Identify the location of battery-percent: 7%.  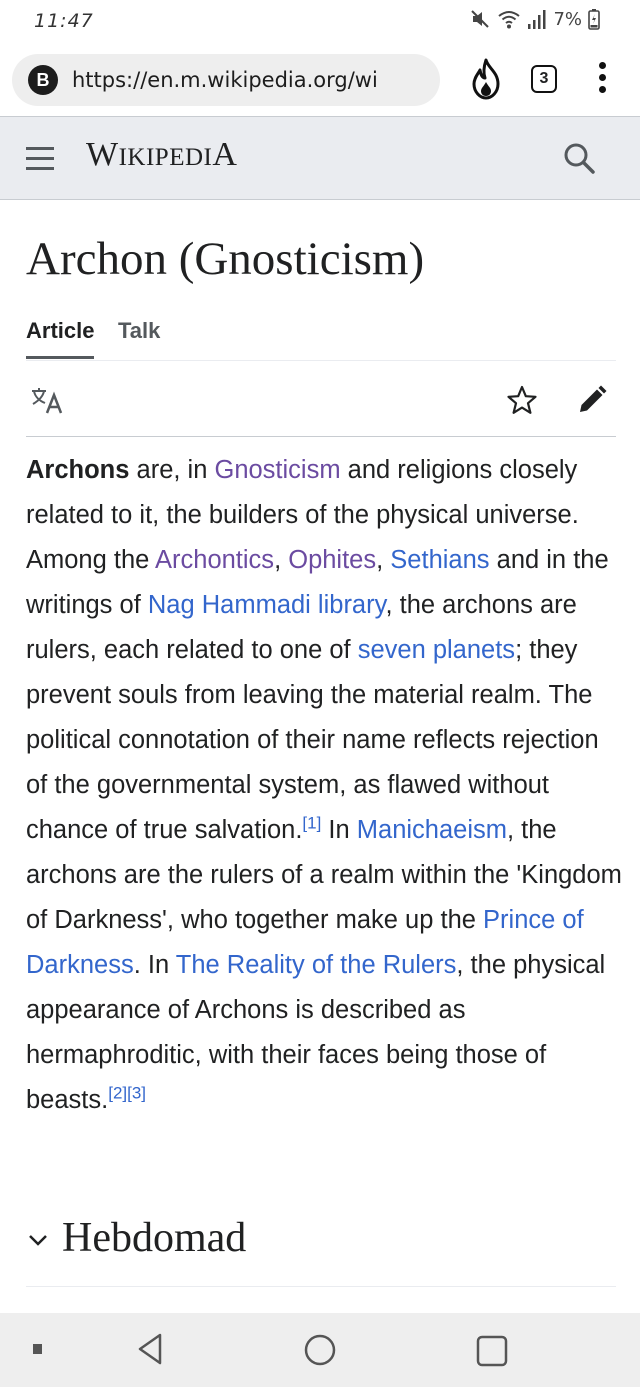
(567, 19).